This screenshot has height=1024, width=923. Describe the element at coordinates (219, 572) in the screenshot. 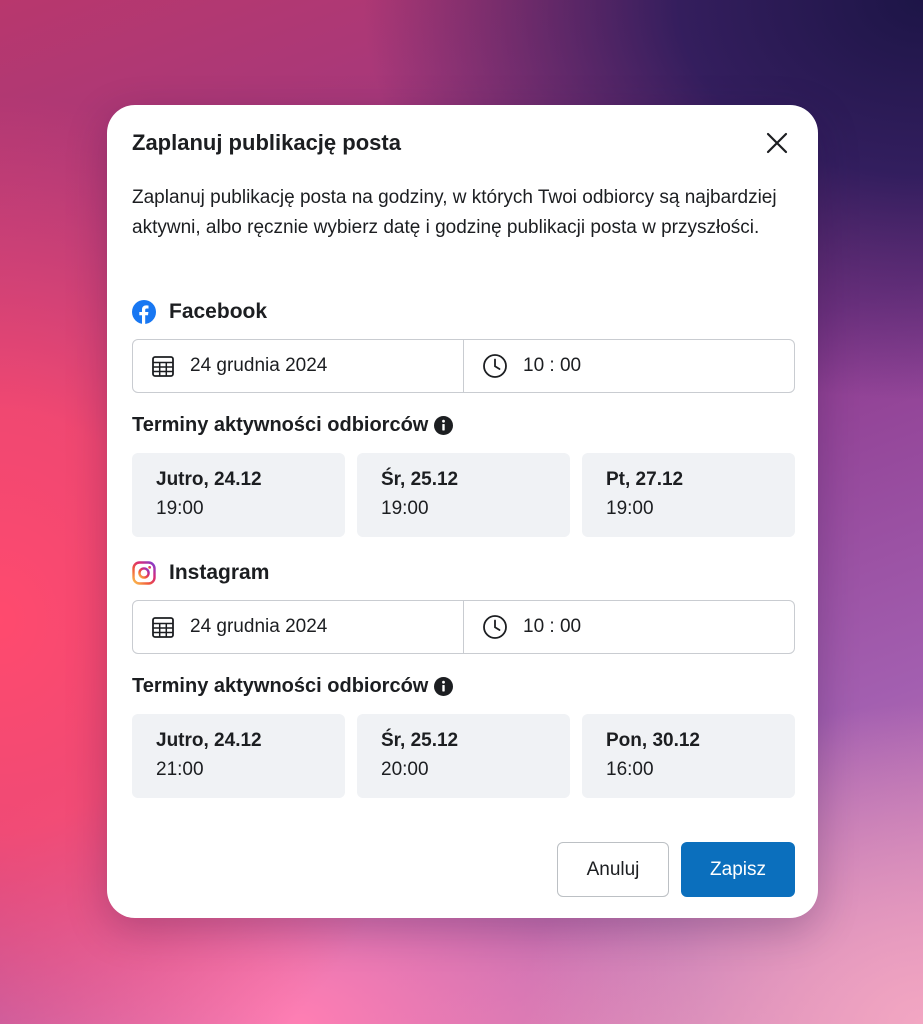

I see `instagram-label: Instagram` at that location.